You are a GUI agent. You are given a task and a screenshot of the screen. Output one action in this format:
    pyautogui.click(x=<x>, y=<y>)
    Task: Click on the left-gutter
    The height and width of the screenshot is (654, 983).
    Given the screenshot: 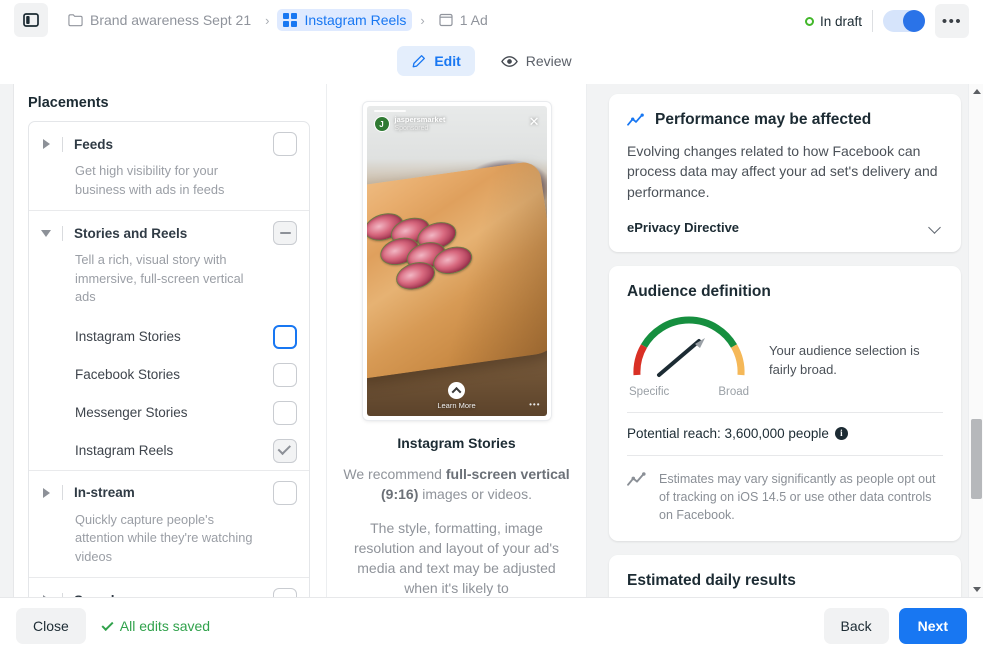 What is the action you would take?
    pyautogui.click(x=7, y=340)
    